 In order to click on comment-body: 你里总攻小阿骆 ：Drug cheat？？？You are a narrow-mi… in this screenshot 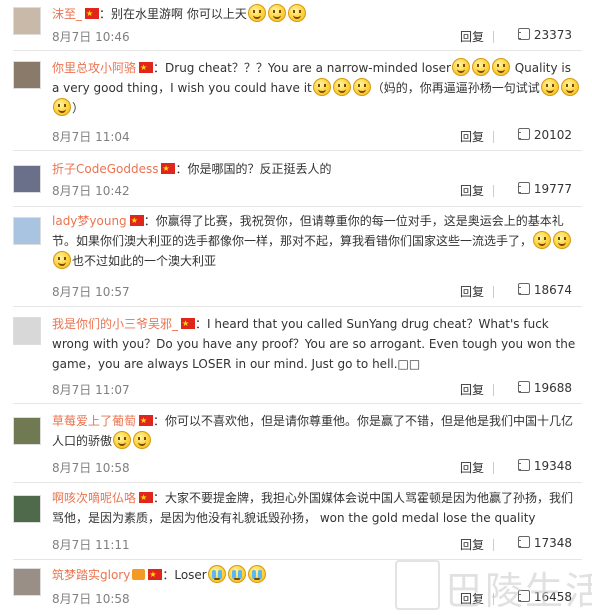, I will do `click(317, 88)`.